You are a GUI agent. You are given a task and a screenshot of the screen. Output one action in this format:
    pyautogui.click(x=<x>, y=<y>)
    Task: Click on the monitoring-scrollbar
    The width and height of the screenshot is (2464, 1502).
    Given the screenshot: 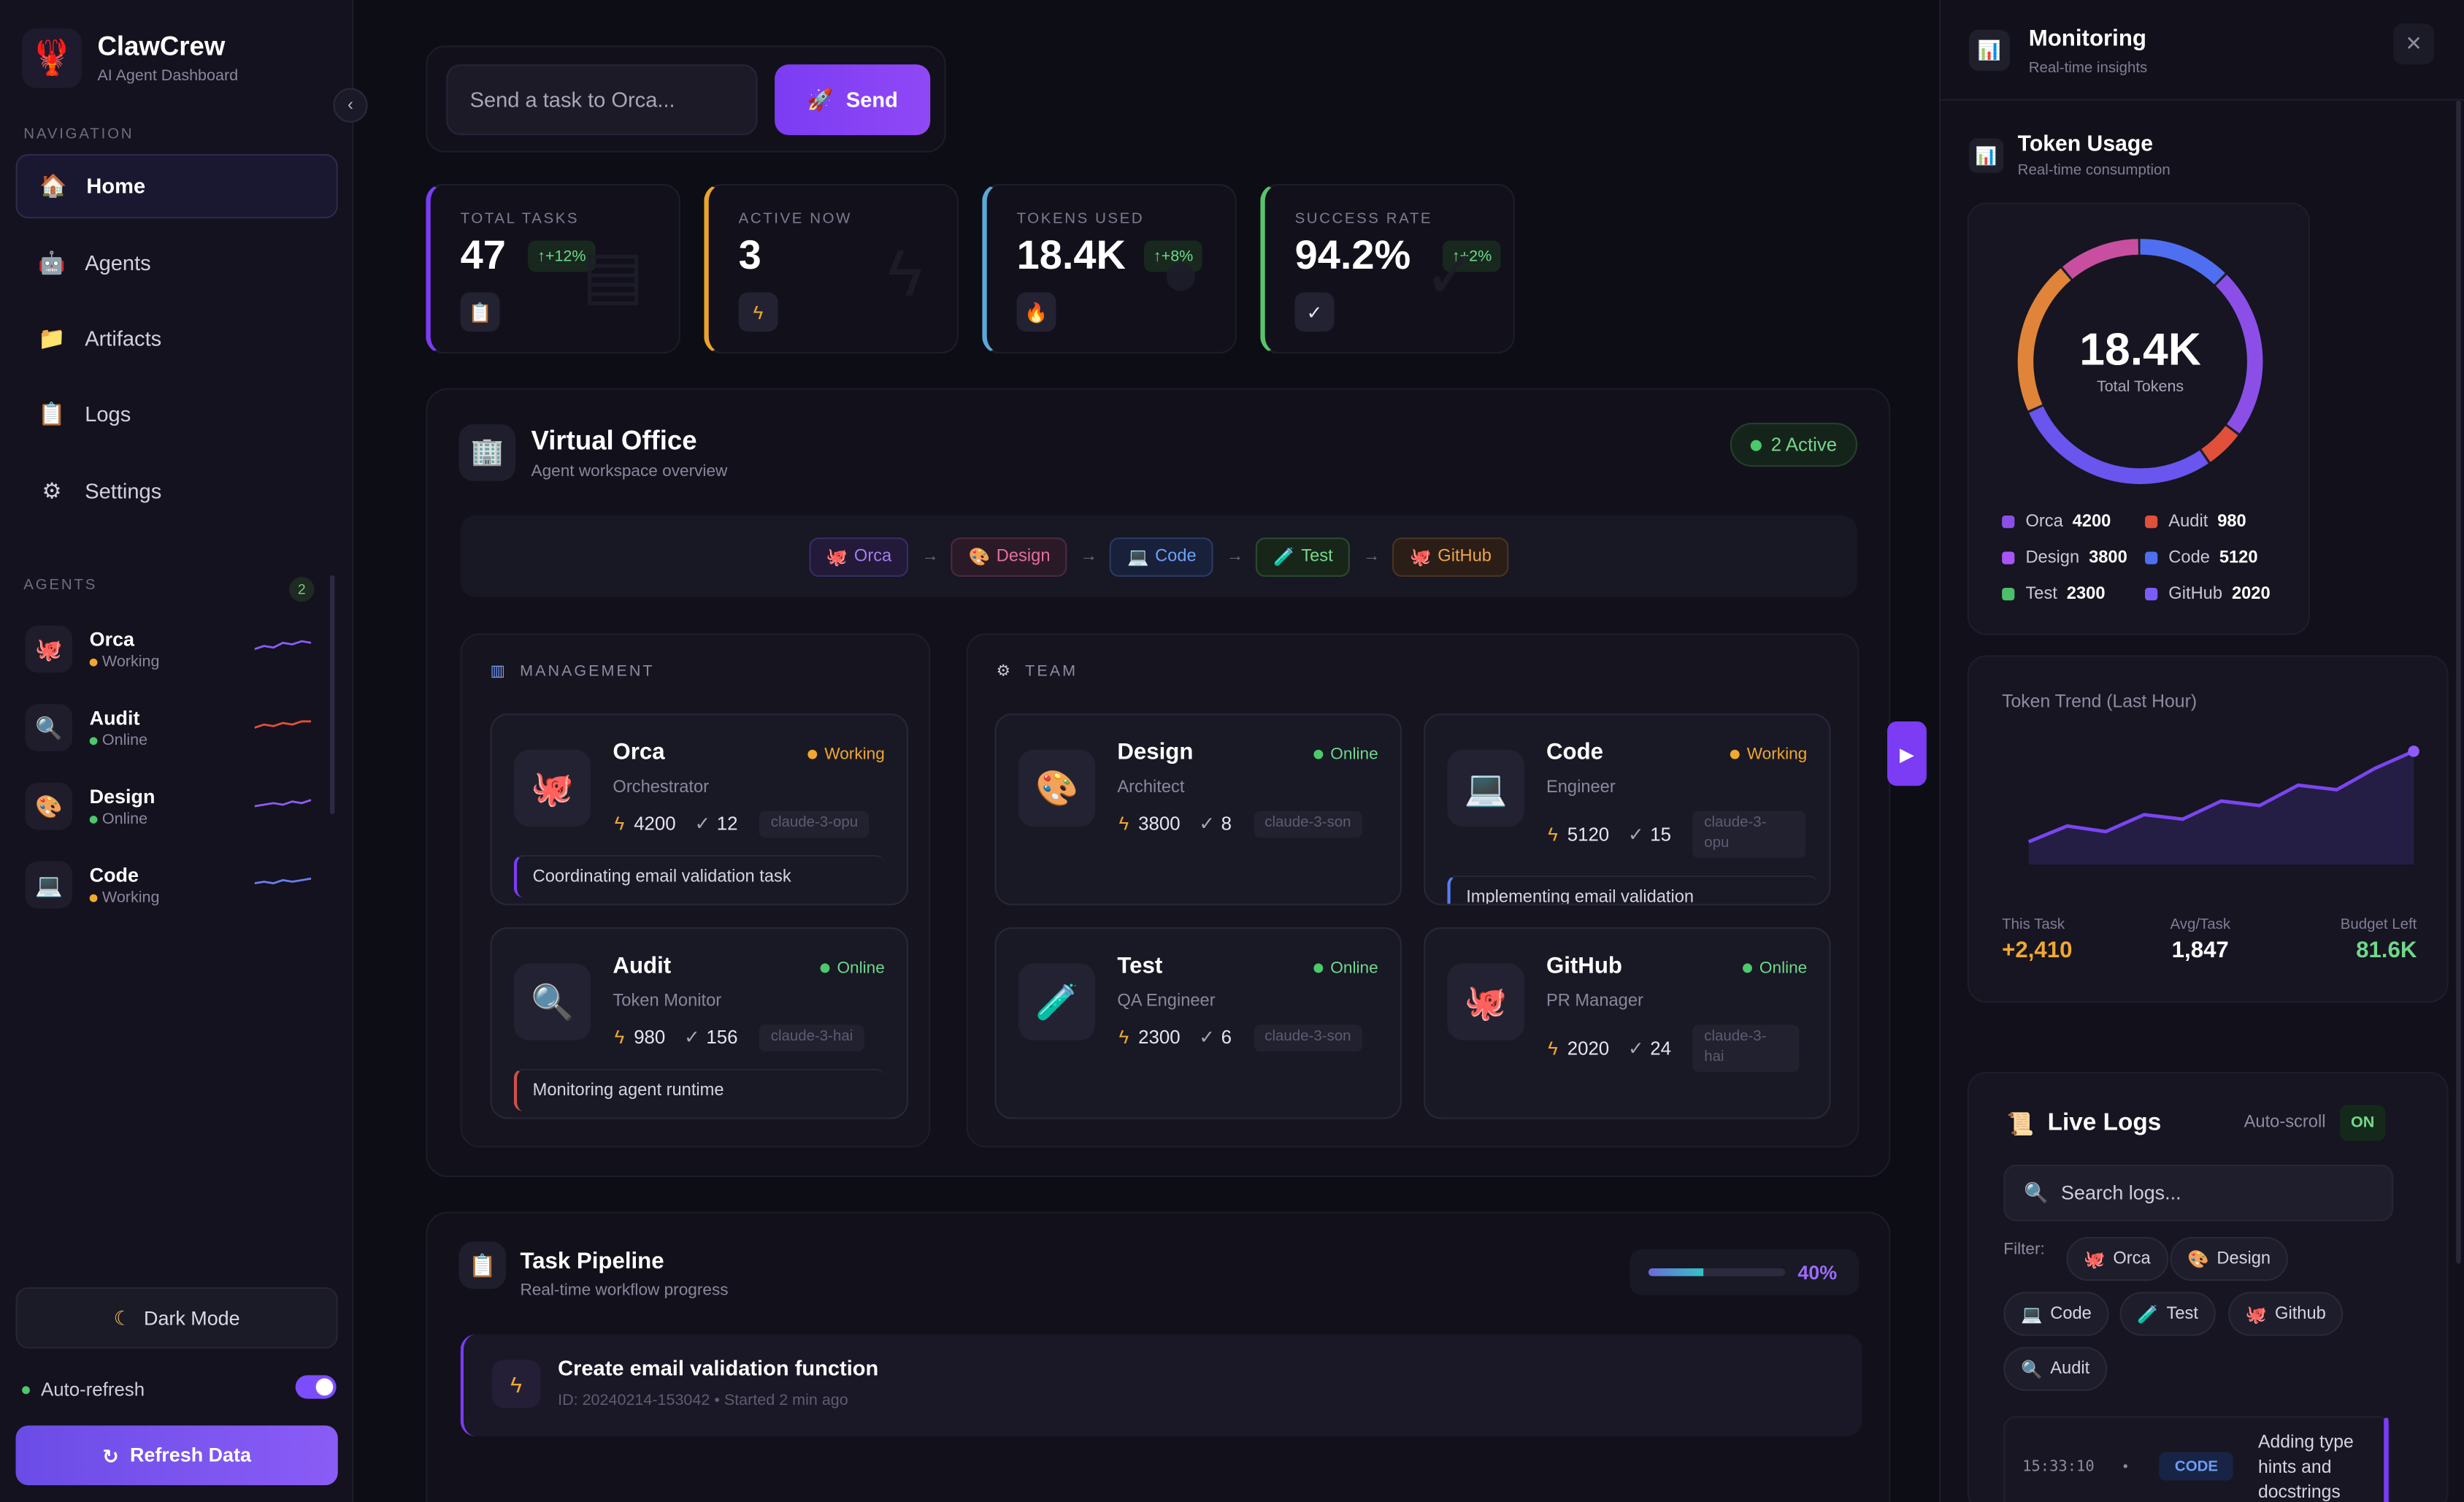 What is the action you would take?
    pyautogui.click(x=2458, y=682)
    